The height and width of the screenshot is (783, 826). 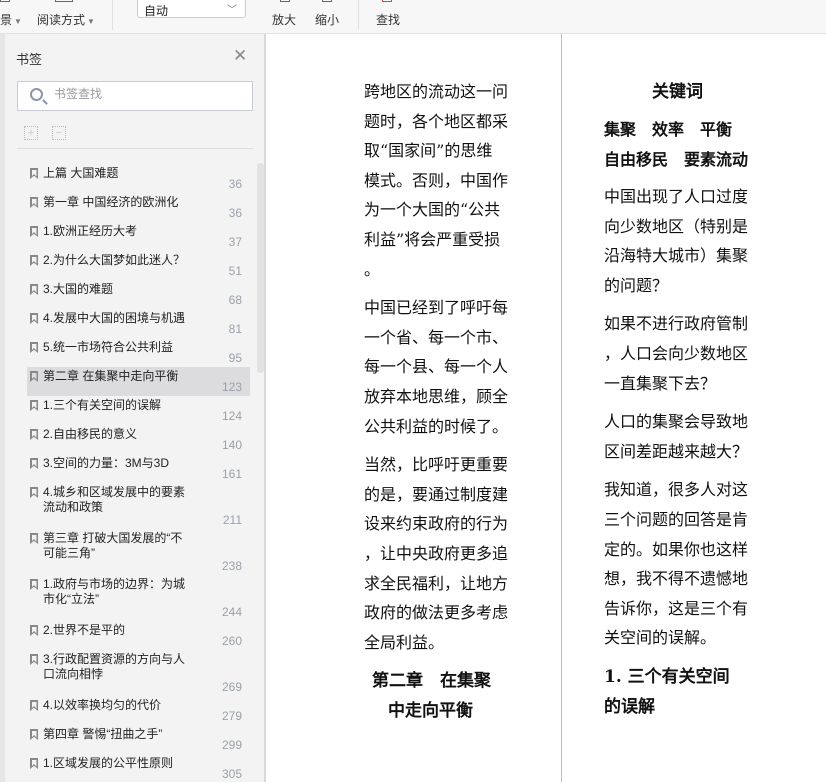 I want to click on bookmark-label: 2.自由移民的意义, so click(x=90, y=434).